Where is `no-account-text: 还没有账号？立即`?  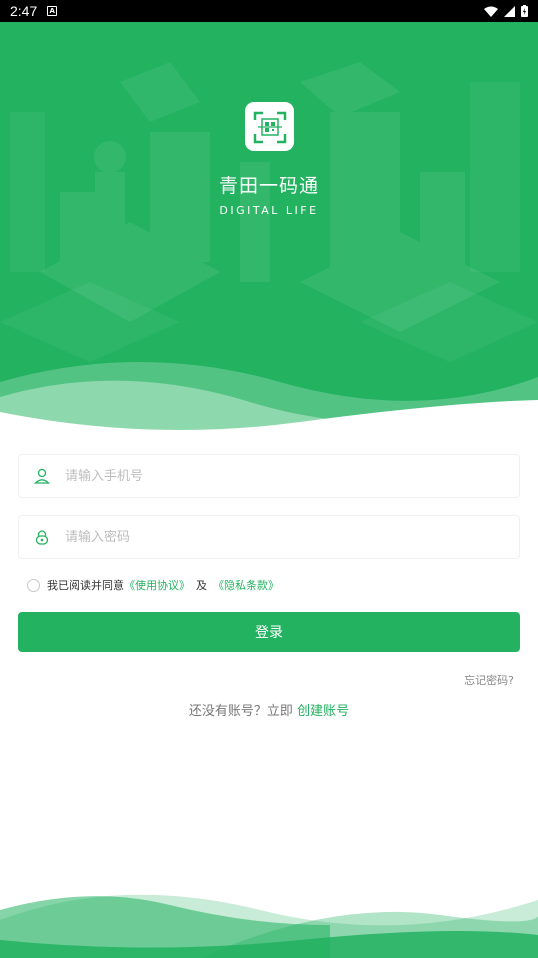
no-account-text: 还没有账号？立即 is located at coordinates (240, 711).